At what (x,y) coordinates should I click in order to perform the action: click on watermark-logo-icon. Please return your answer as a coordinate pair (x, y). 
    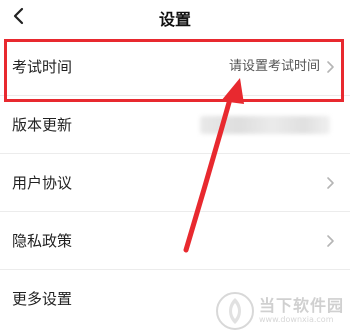
    Looking at the image, I should click on (234, 311).